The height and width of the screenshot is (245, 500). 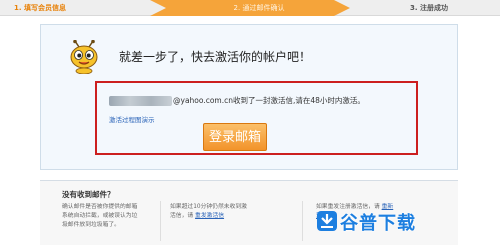 What do you see at coordinates (210, 212) in the screenshot?
I see `help-col-resend: 如果超过10分钟仍然未收到激活信，请 重发激活信` at bounding box center [210, 212].